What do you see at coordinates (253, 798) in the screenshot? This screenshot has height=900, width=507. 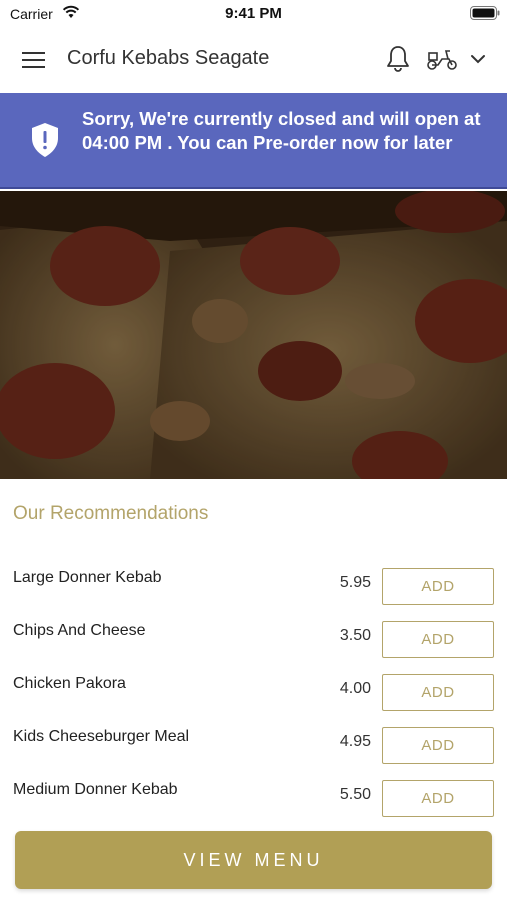 I see `list-item: Medium Donner Kebab 5.50 ADD` at bounding box center [253, 798].